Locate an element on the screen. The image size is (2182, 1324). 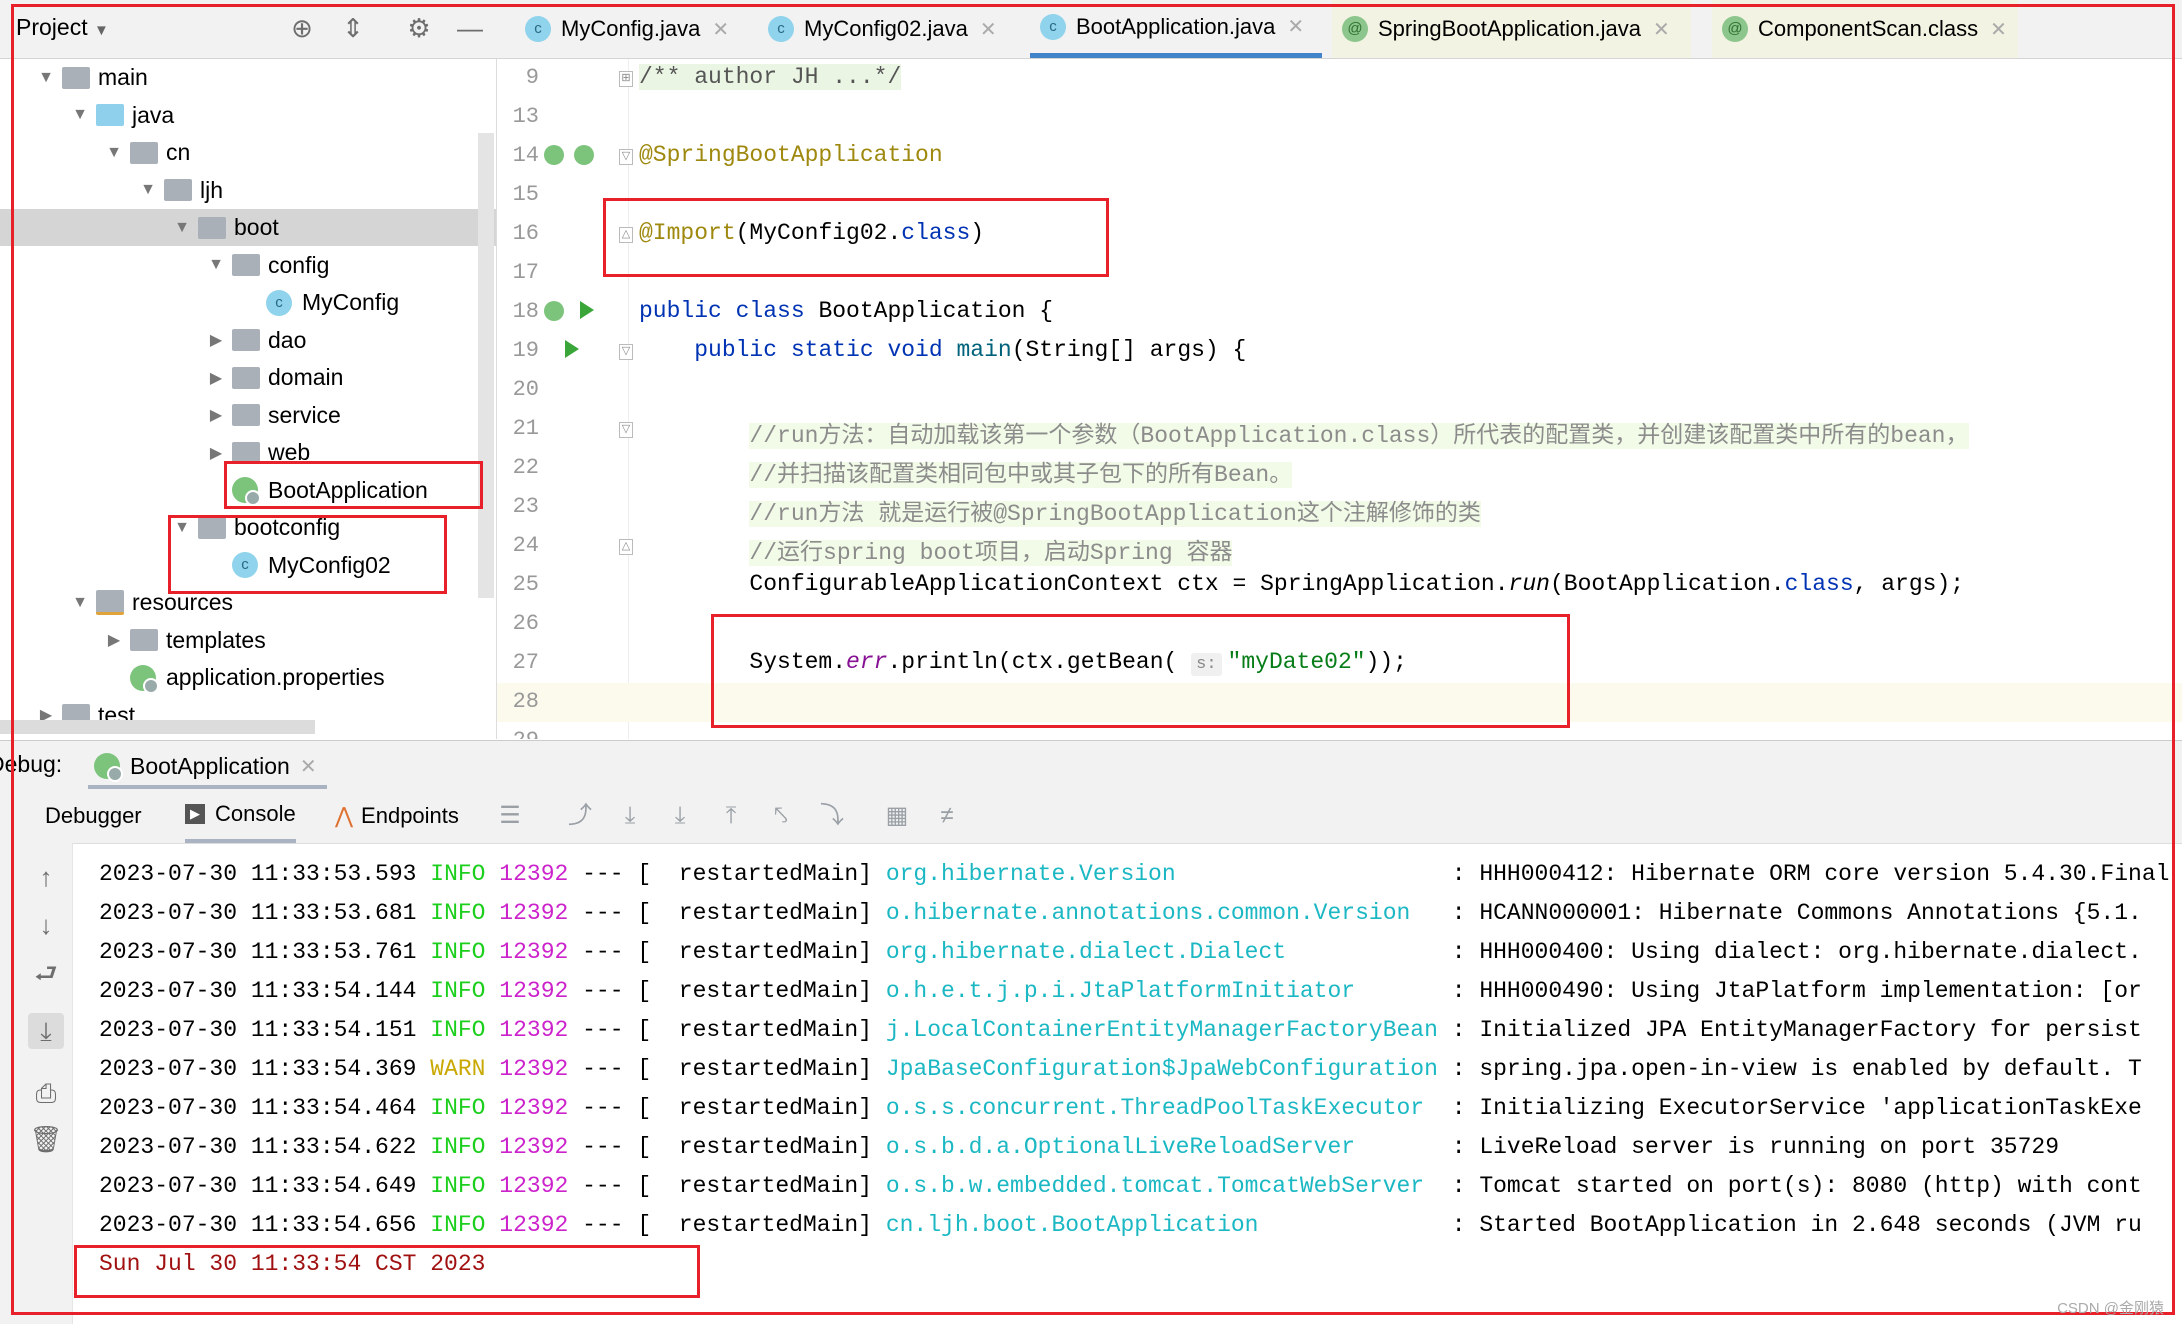
debug-tab-console: ▶ Console is located at coordinates (240, 816).